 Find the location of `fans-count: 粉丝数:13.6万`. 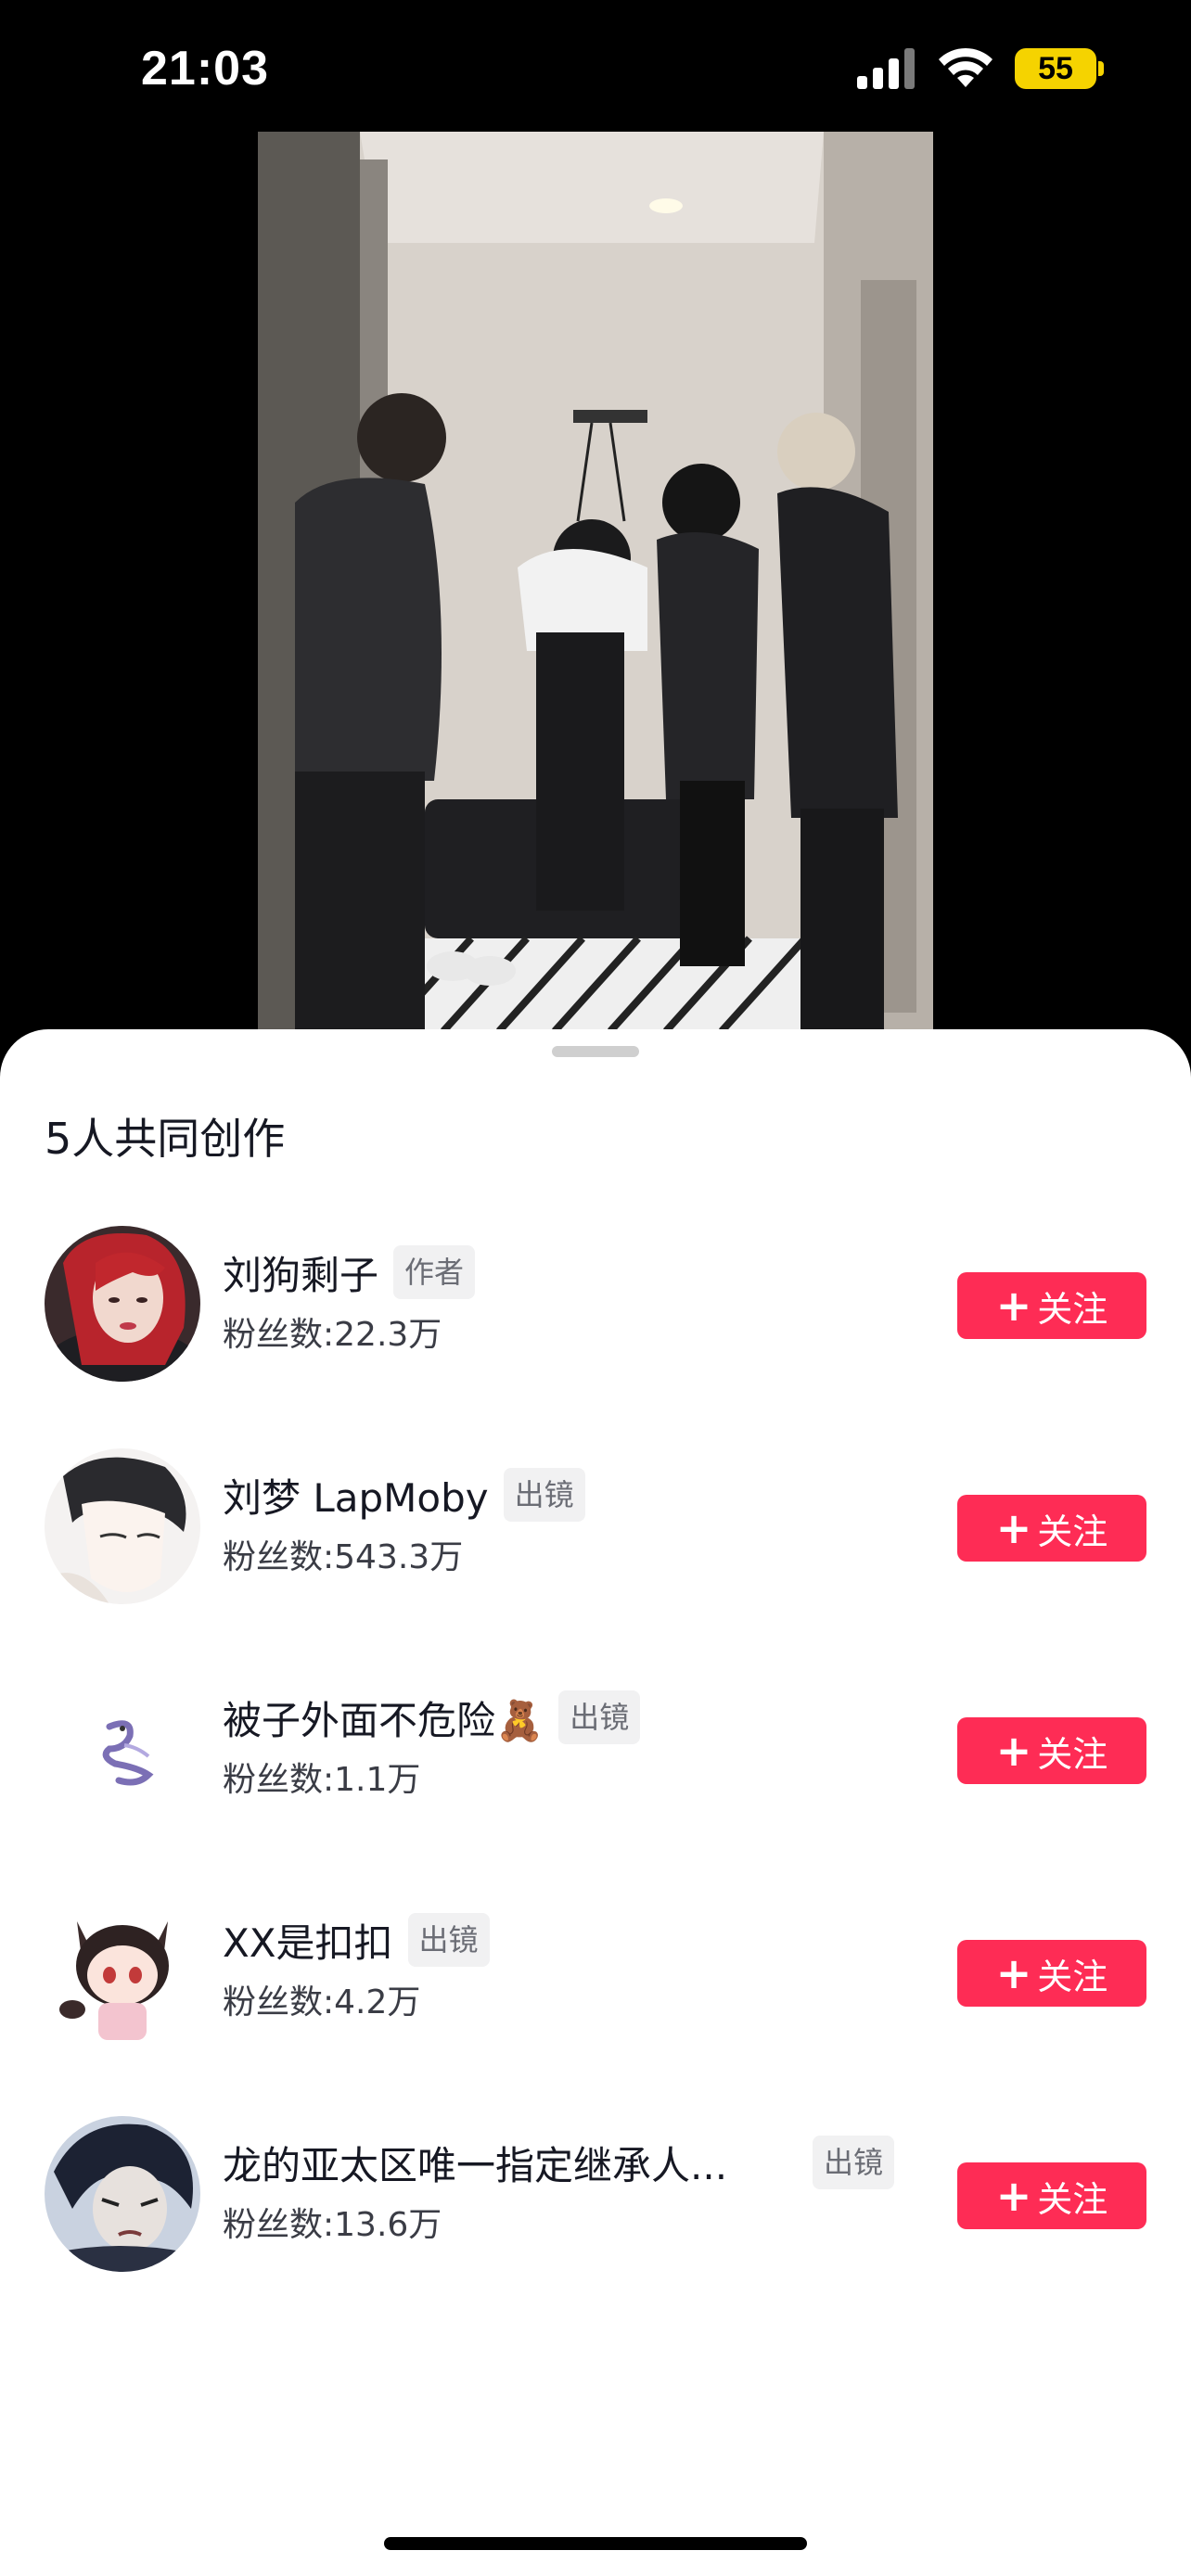

fans-count: 粉丝数:13.6万 is located at coordinates (332, 2225).